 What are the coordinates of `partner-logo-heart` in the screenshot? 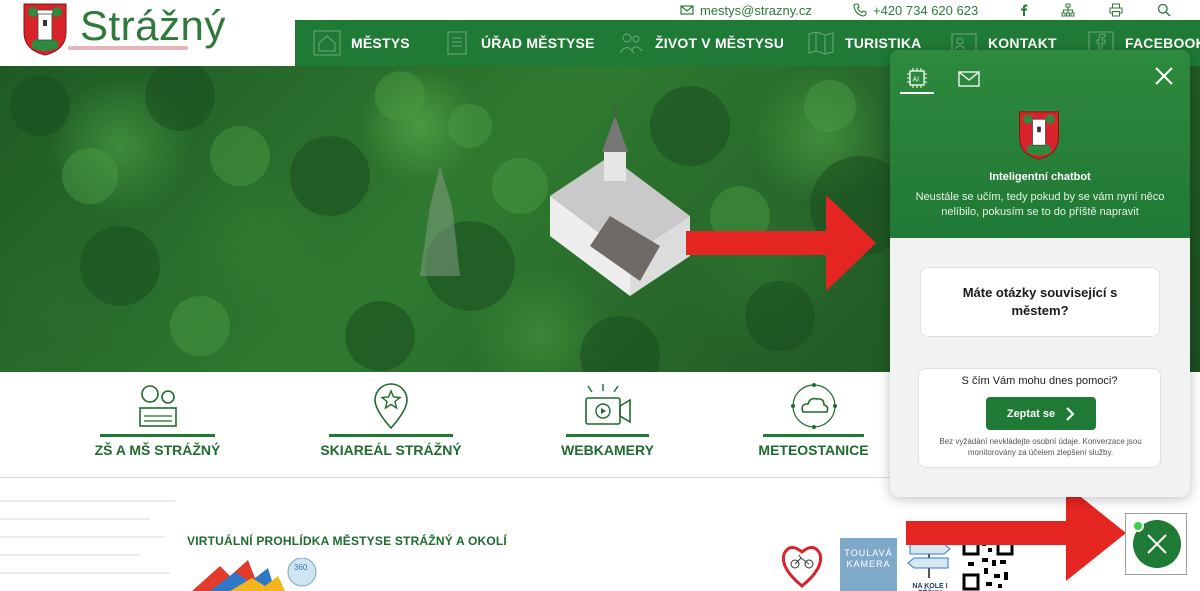 It's located at (802, 564).